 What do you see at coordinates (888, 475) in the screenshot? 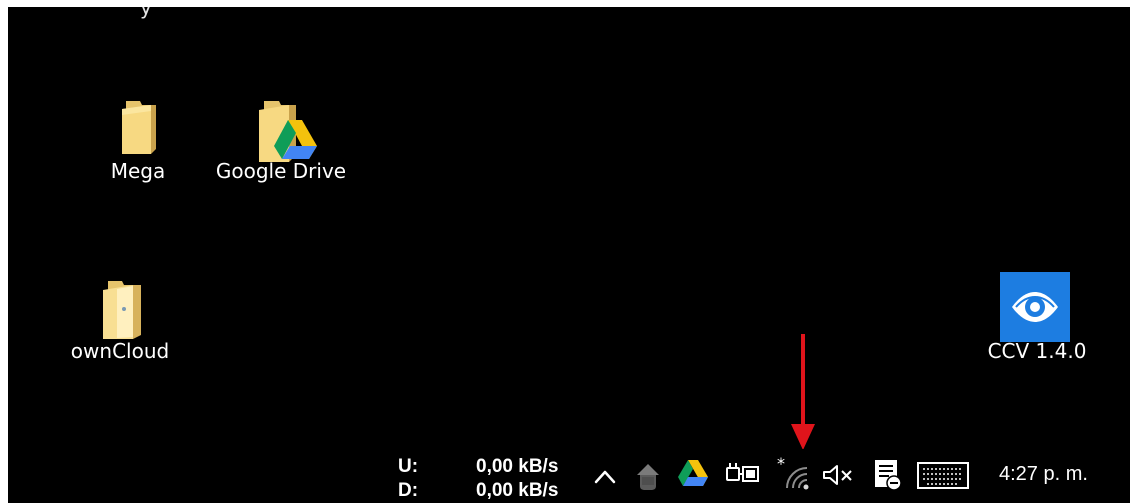
I see `notification-icon` at bounding box center [888, 475].